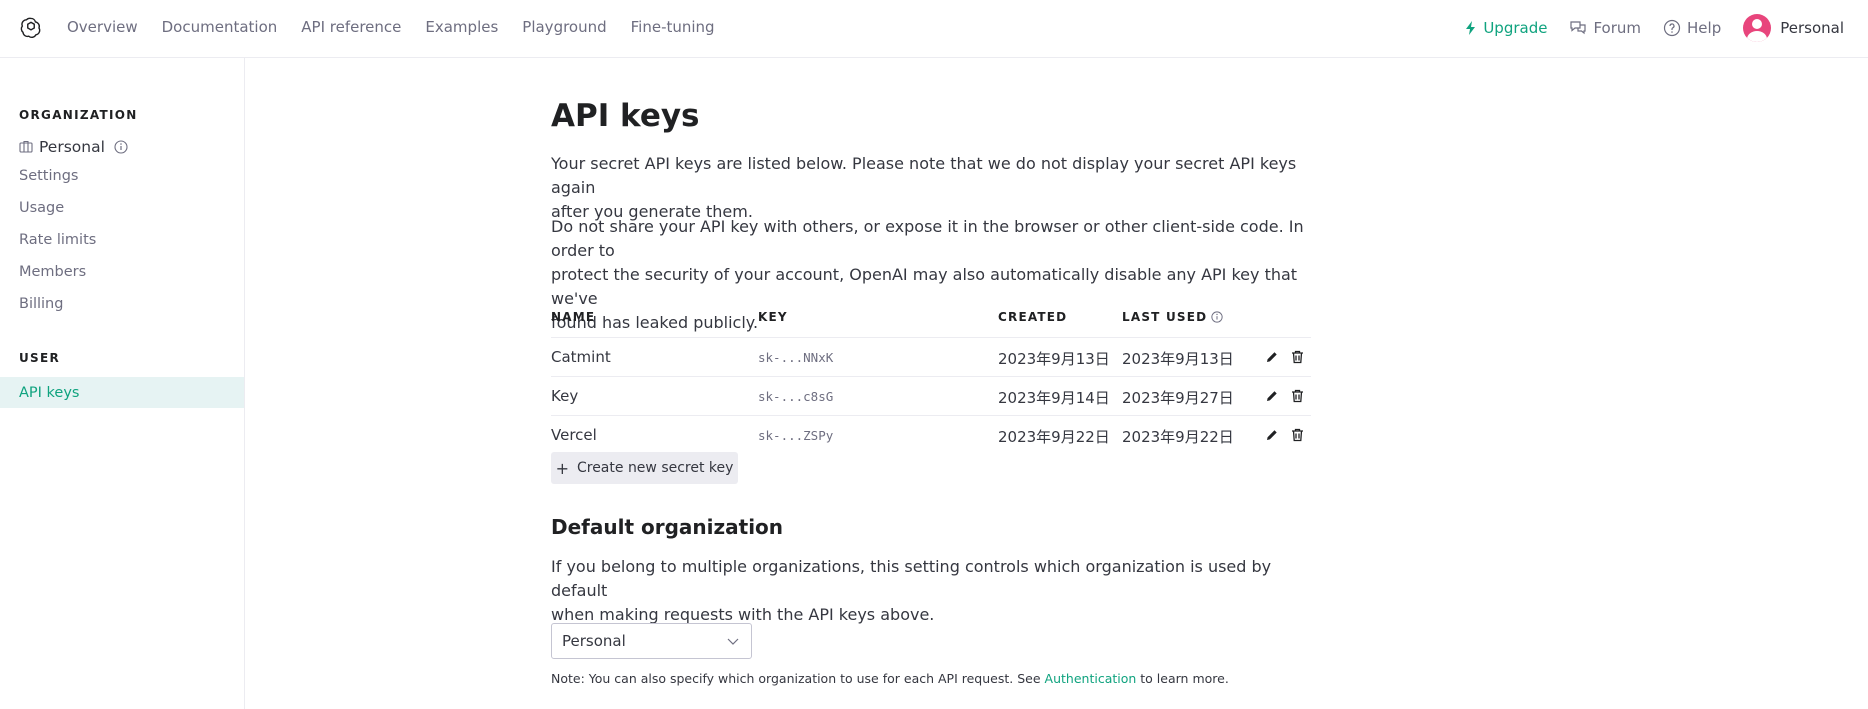  I want to click on key-last-used: 2023年9月22日, so click(1178, 437).